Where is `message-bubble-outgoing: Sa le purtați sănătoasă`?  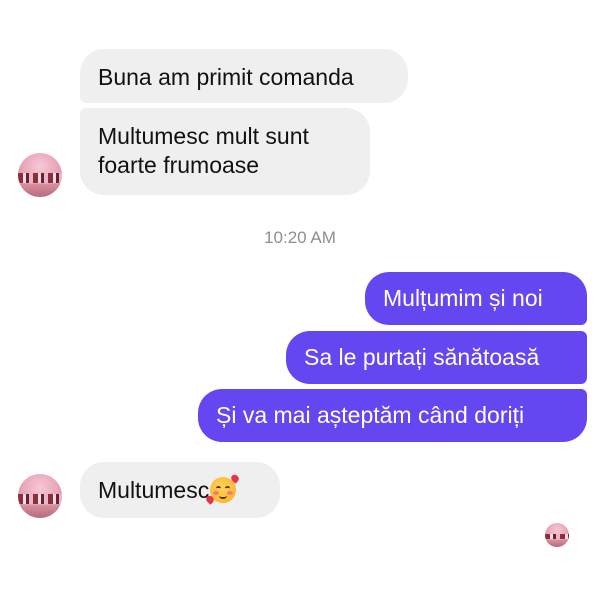
message-bubble-outgoing: Sa le purtați sănătoasă is located at coordinates (436, 357).